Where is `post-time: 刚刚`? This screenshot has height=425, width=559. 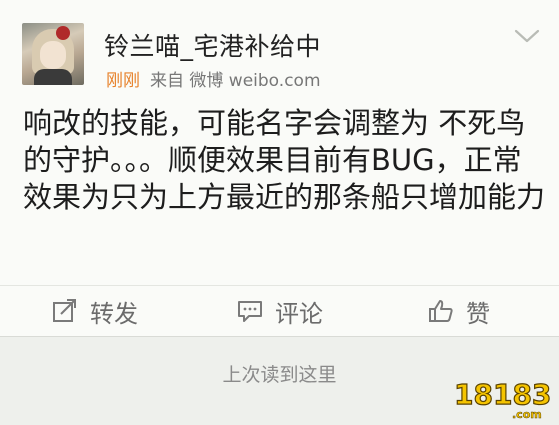
post-time: 刚刚 is located at coordinates (123, 81).